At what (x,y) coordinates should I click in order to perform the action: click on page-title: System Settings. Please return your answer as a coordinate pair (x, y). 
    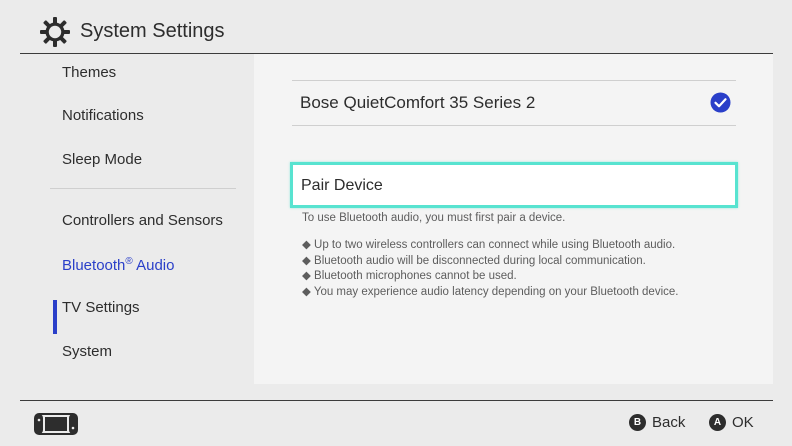
    Looking at the image, I should click on (152, 31).